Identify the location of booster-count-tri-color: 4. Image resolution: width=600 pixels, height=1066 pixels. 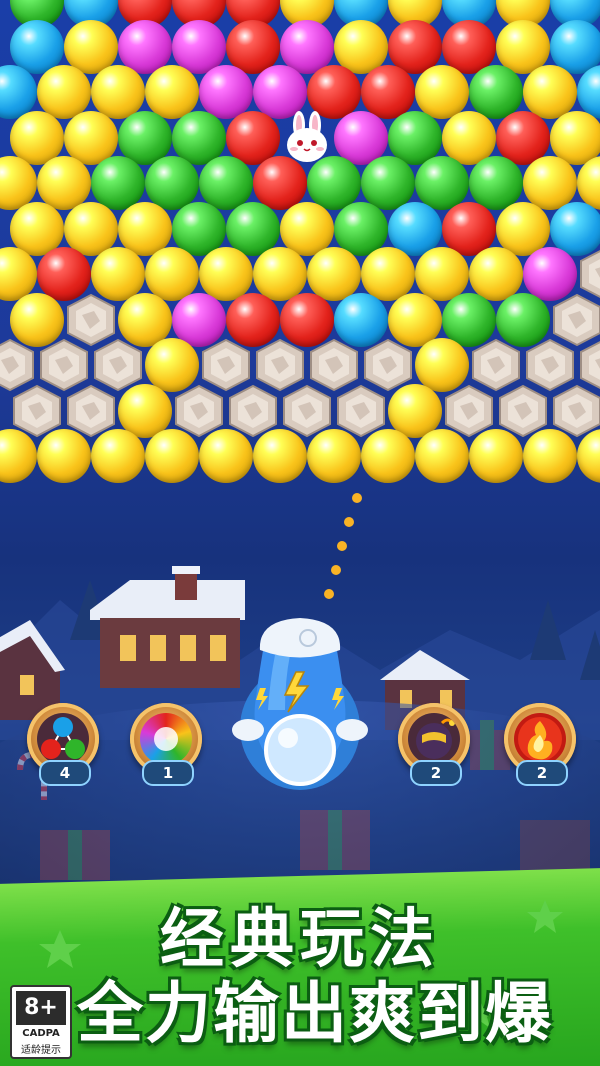
(65, 773).